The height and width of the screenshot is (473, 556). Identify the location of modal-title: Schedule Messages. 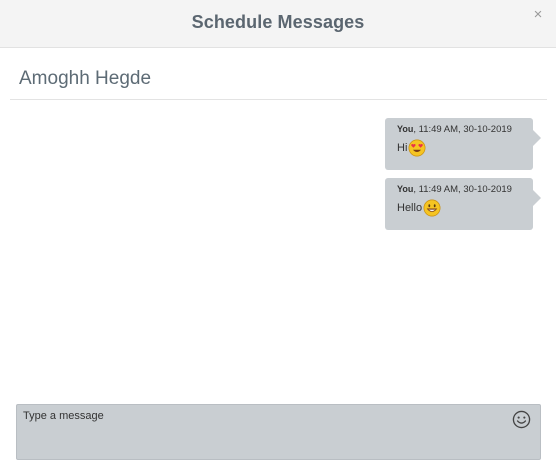
(278, 22).